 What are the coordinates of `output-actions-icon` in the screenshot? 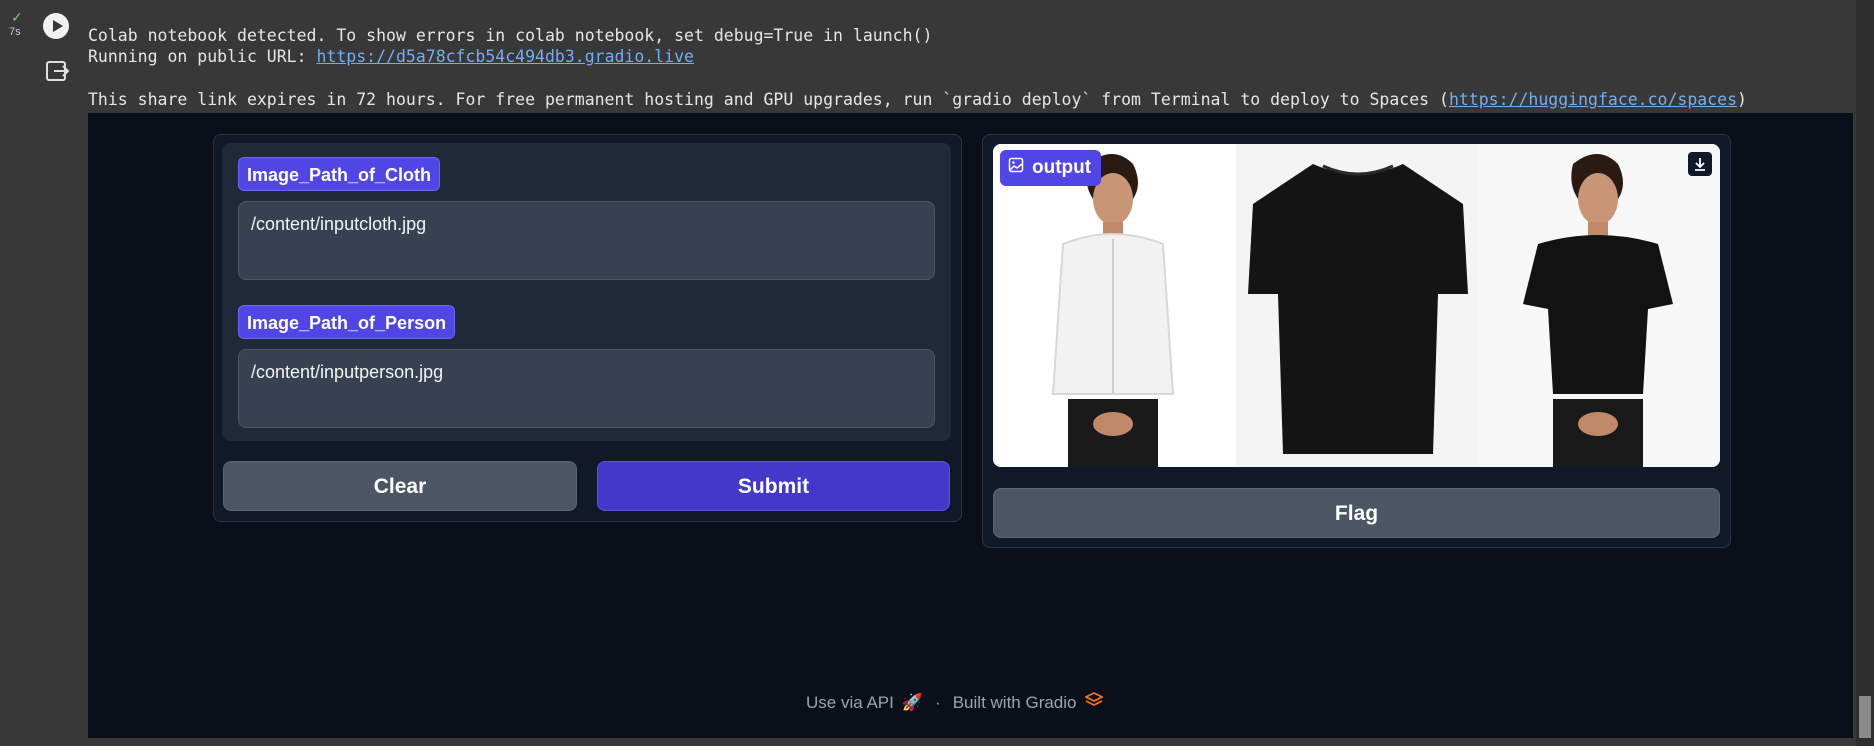 It's located at (57, 71).